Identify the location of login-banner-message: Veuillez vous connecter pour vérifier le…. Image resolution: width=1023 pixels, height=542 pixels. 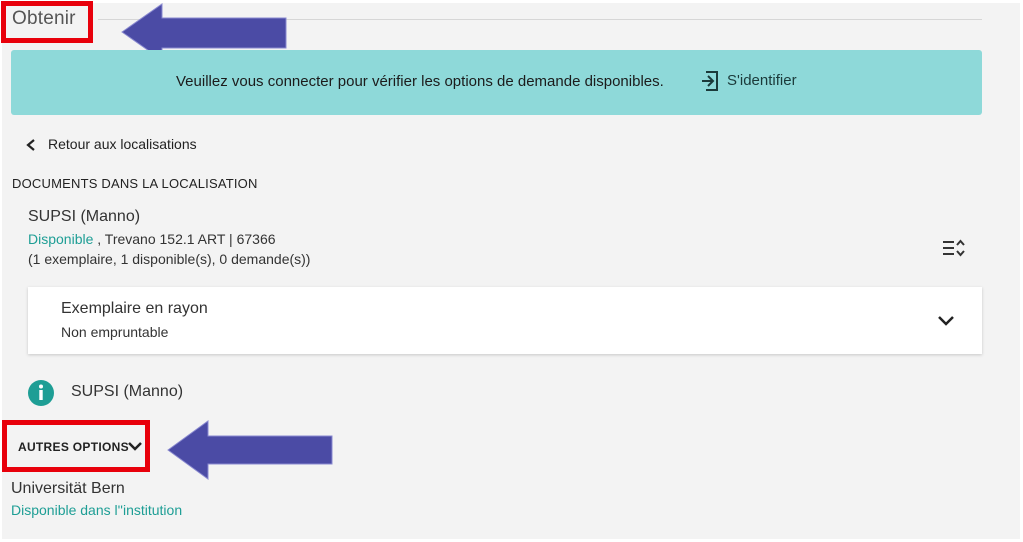
(420, 81).